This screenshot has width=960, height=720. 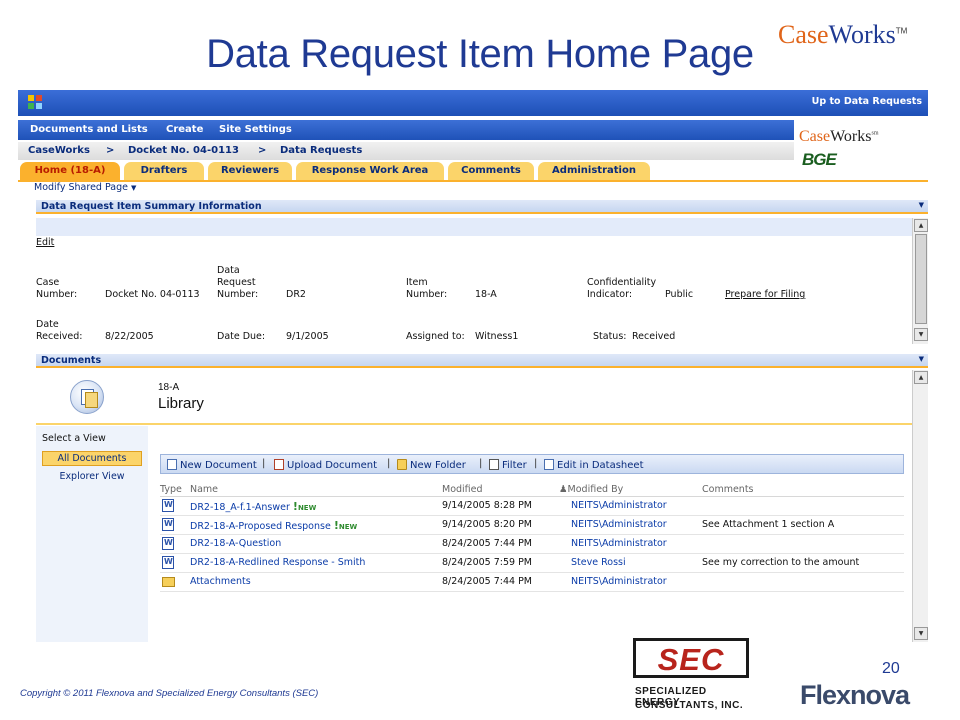 I want to click on tab-reviewers: Reviewers, so click(x=250, y=171).